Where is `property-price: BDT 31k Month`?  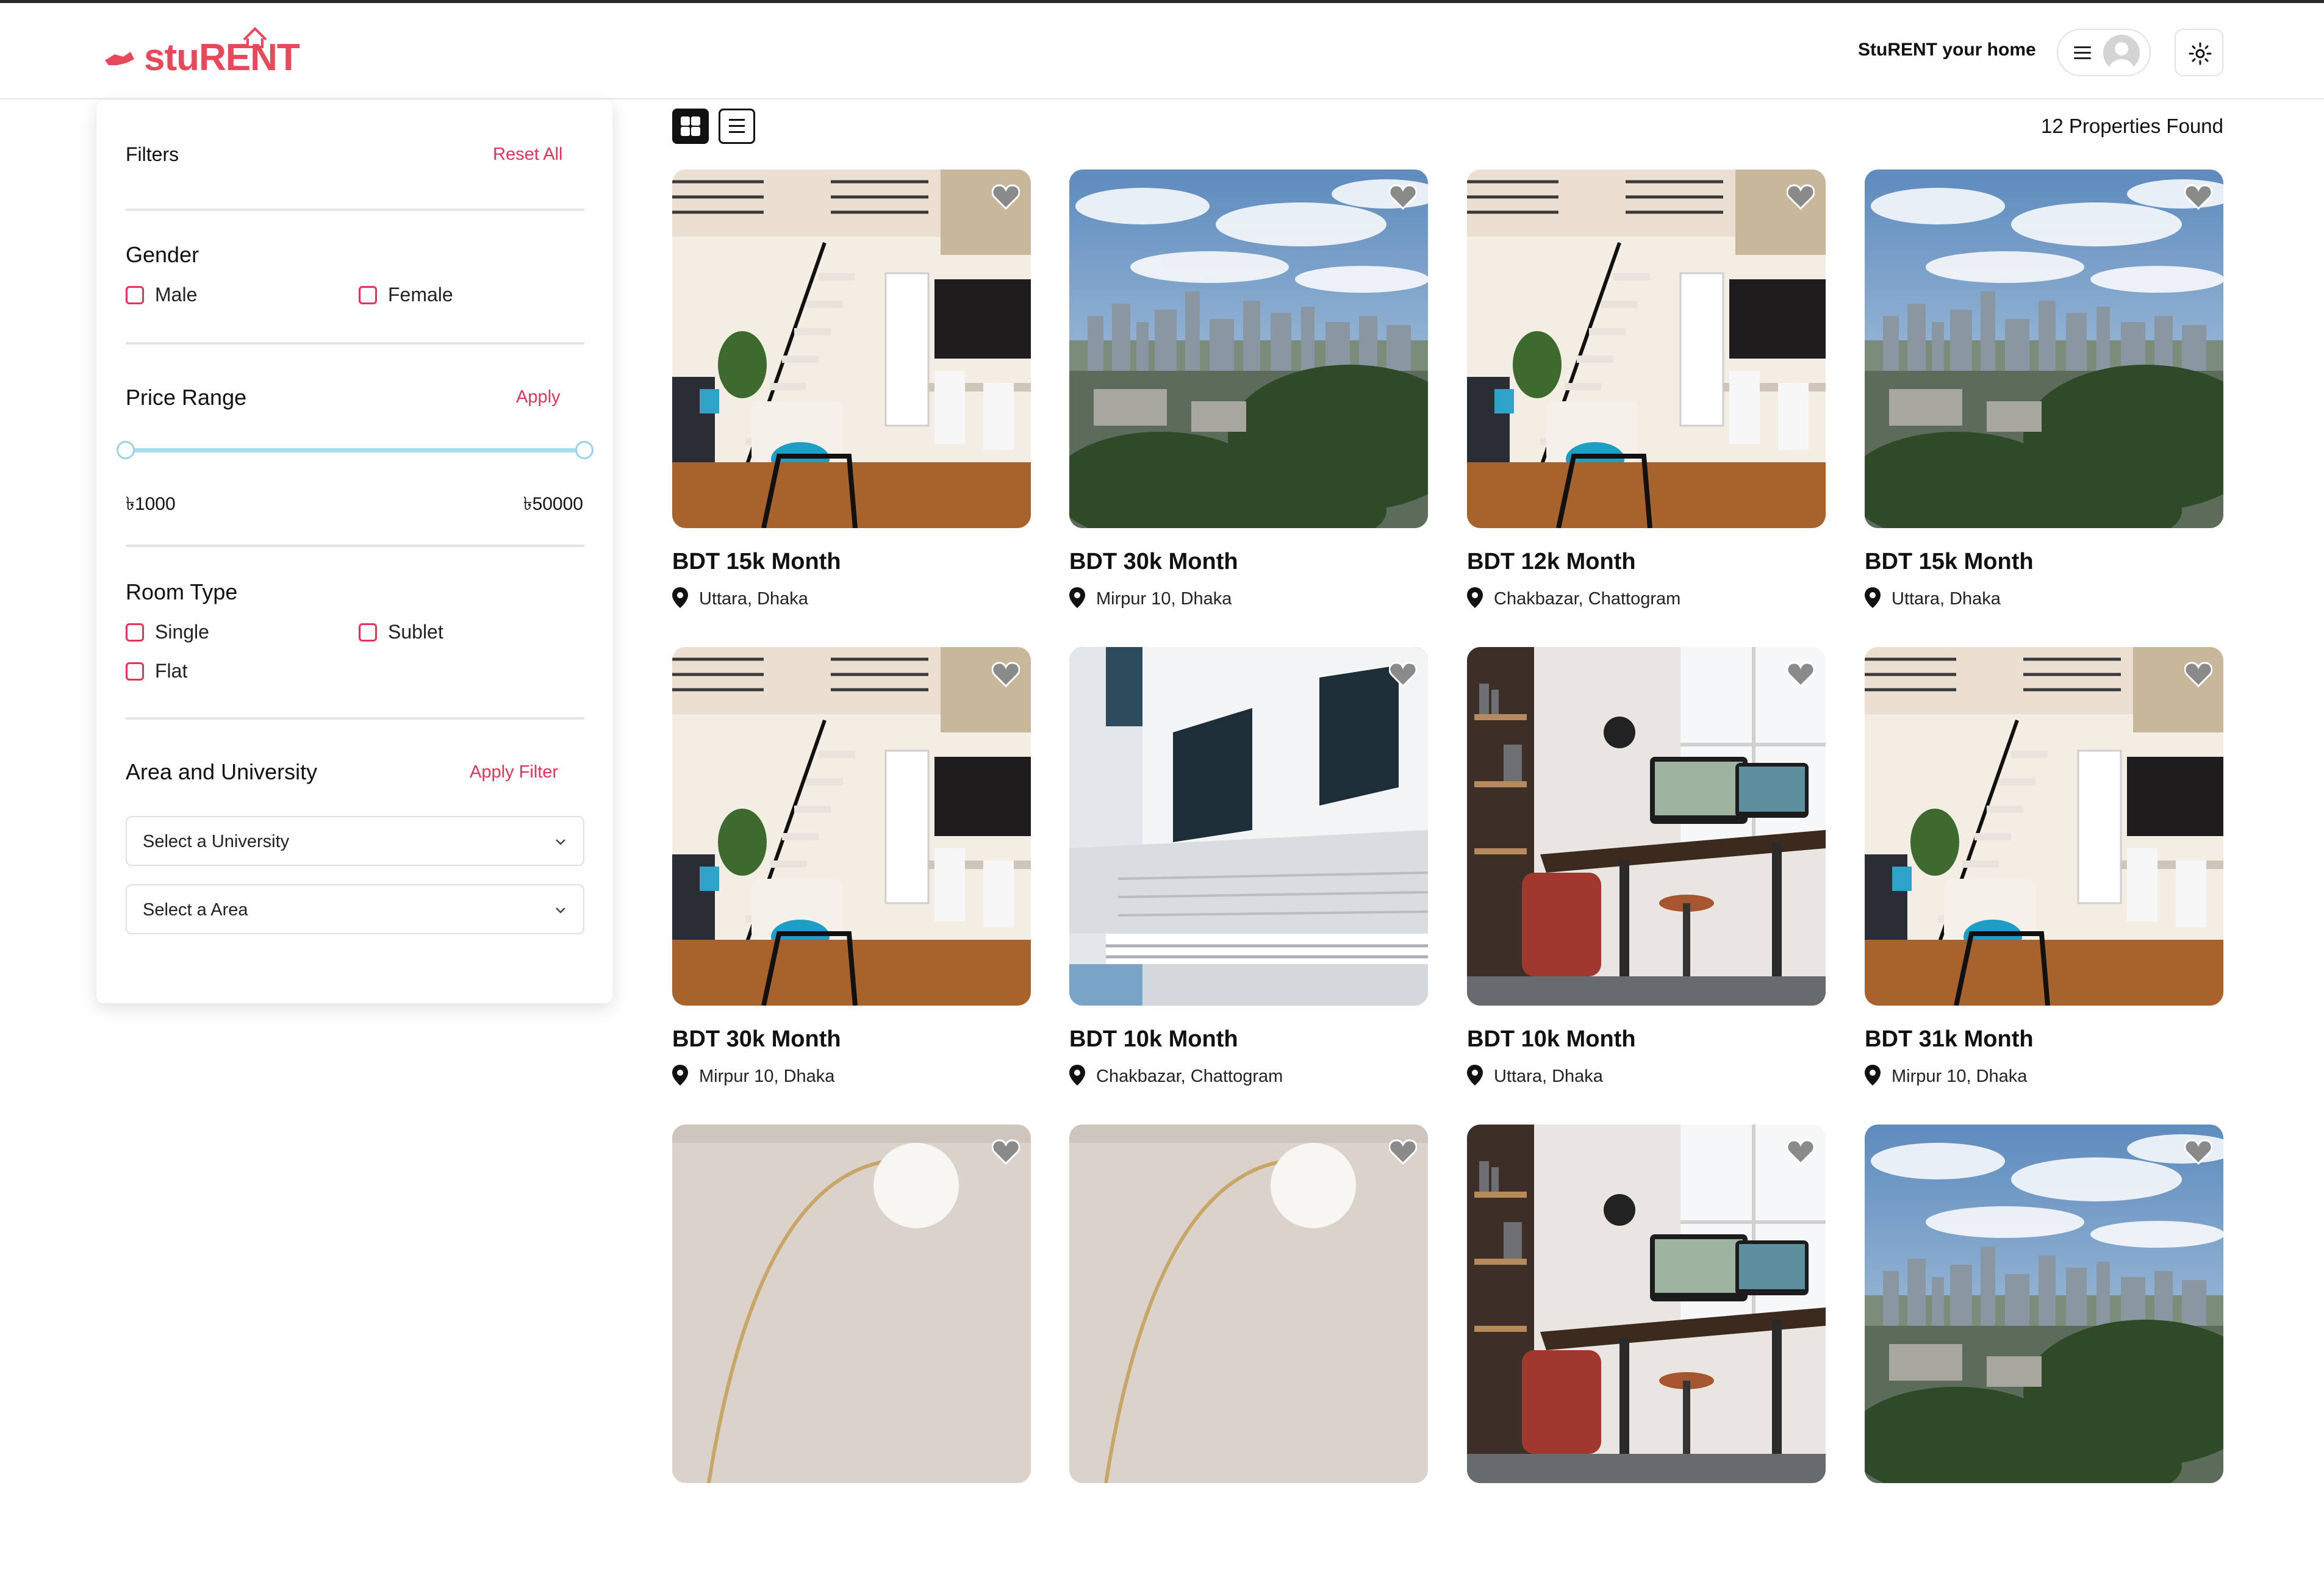
property-price: BDT 31k Month is located at coordinates (1950, 1039).